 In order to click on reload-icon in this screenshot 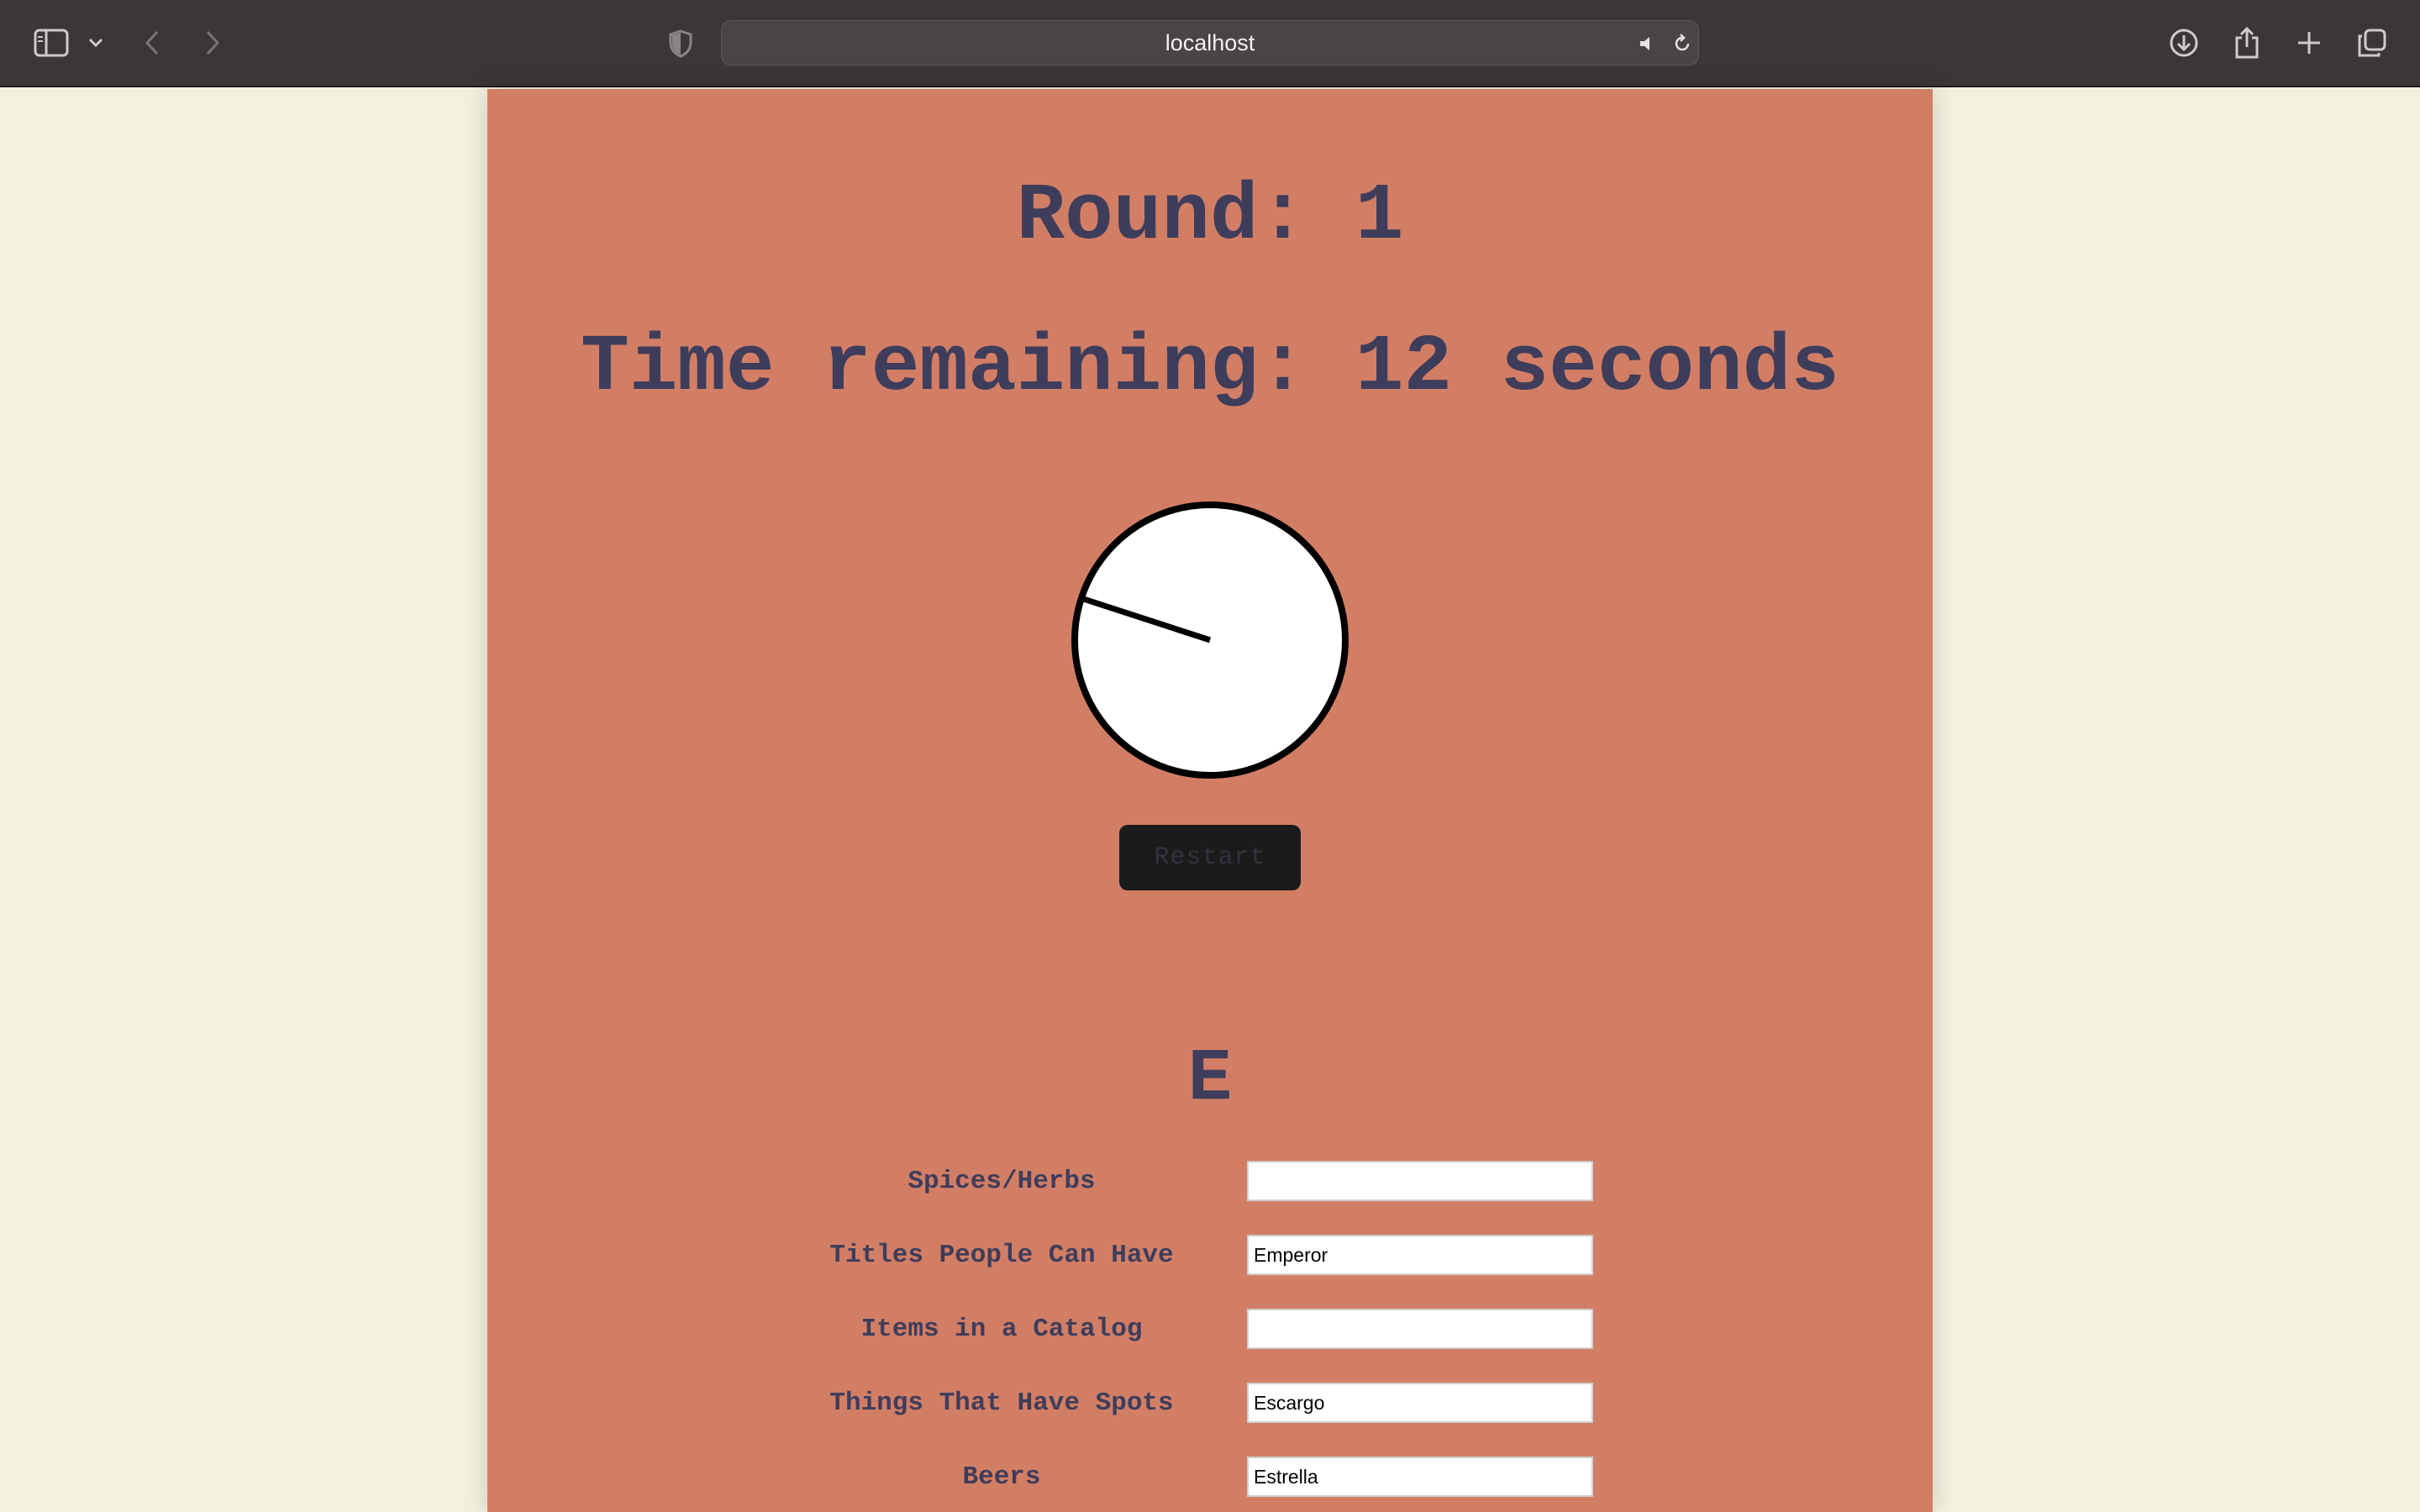, I will do `click(1682, 43)`.